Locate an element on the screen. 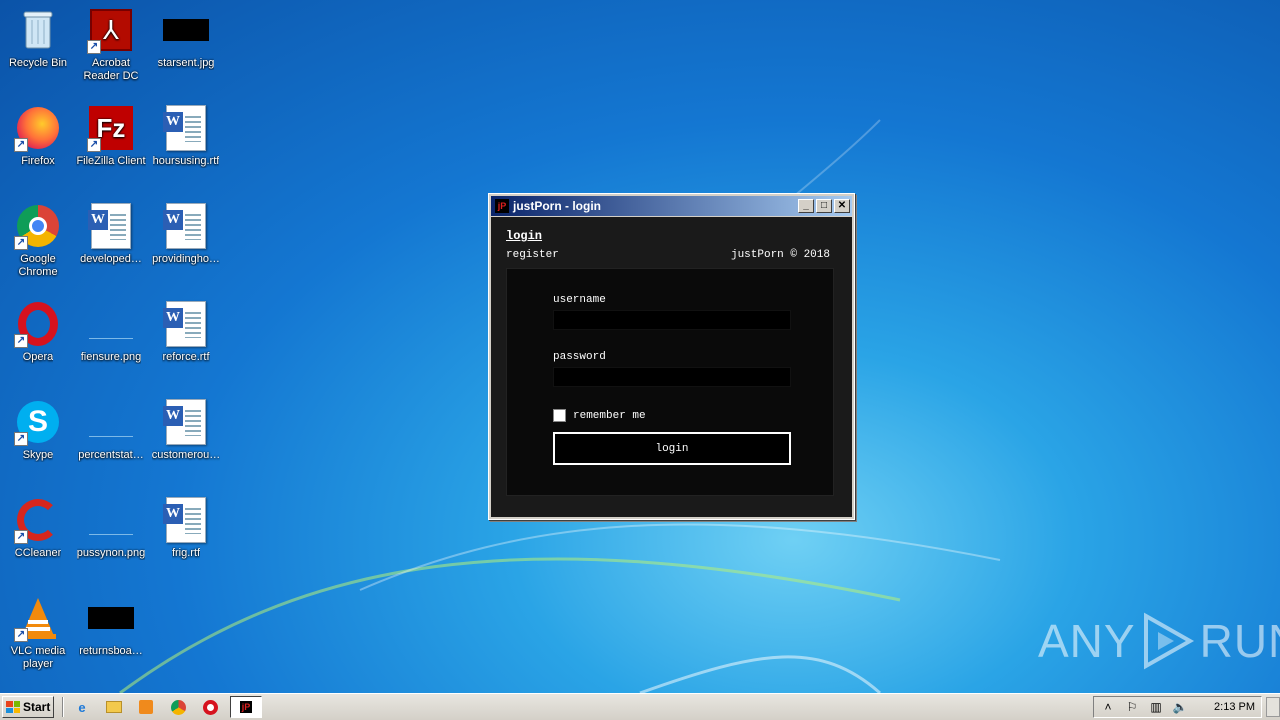 The image size is (1280, 720). maximize-button: □ is located at coordinates (824, 206).